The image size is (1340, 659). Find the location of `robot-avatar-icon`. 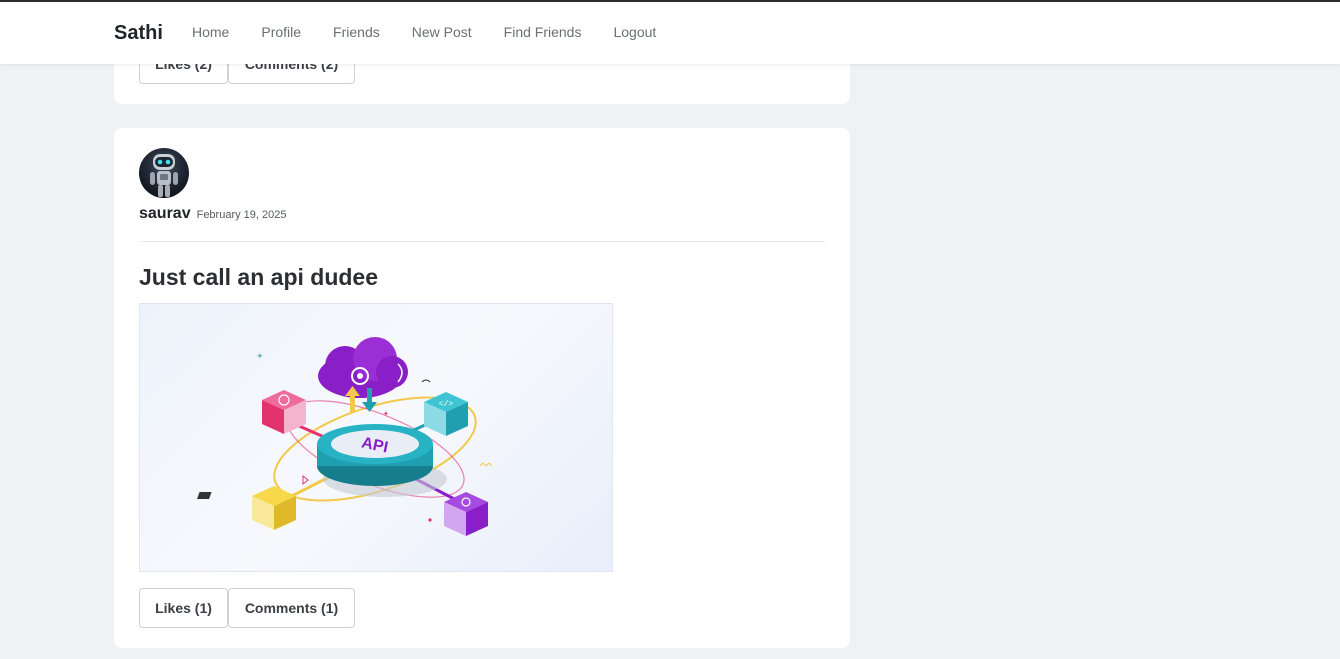

robot-avatar-icon is located at coordinates (164, 173).